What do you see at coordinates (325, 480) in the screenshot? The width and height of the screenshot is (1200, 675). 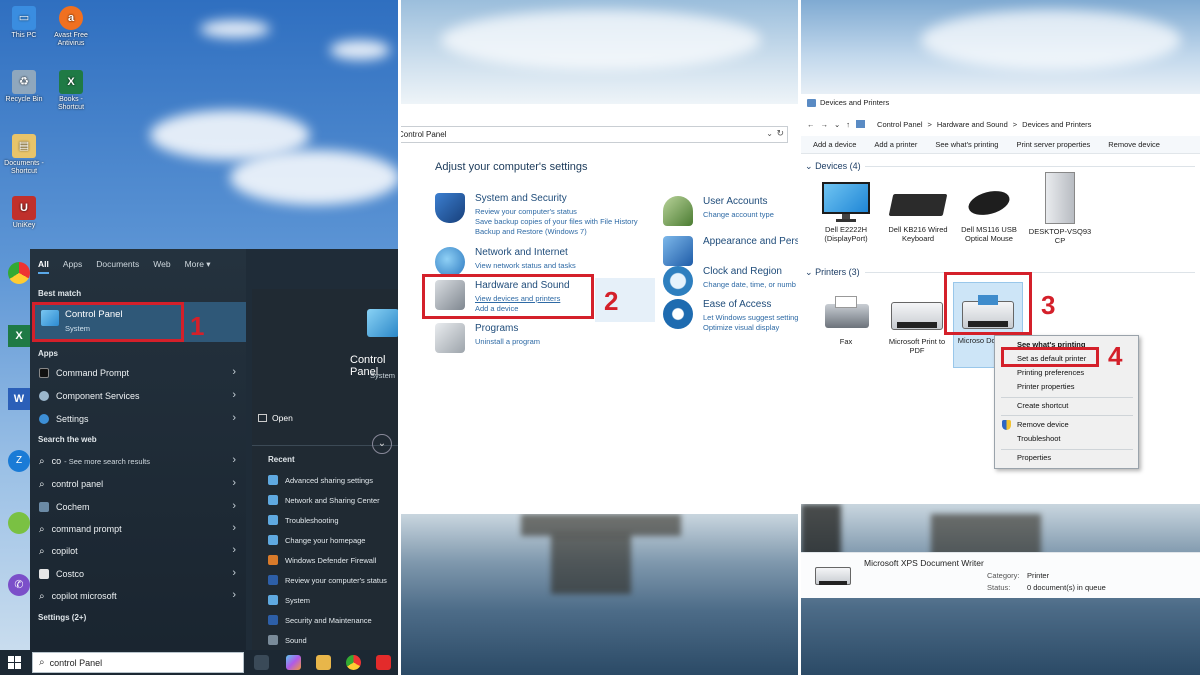 I see `recent-item: Advanced sharing settings` at bounding box center [325, 480].